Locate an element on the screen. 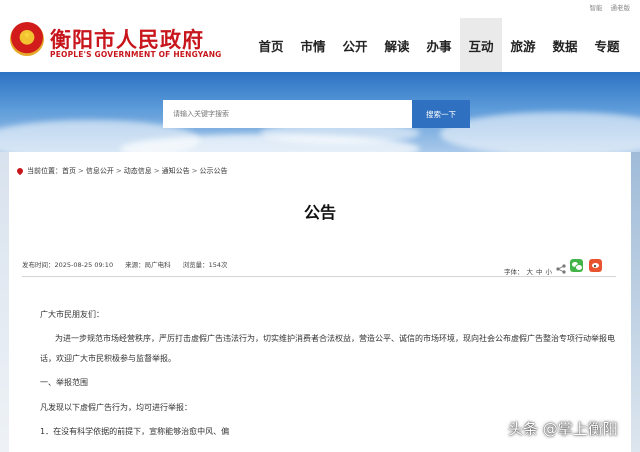 This screenshot has height=452, width=640. search-input is located at coordinates (287, 114).